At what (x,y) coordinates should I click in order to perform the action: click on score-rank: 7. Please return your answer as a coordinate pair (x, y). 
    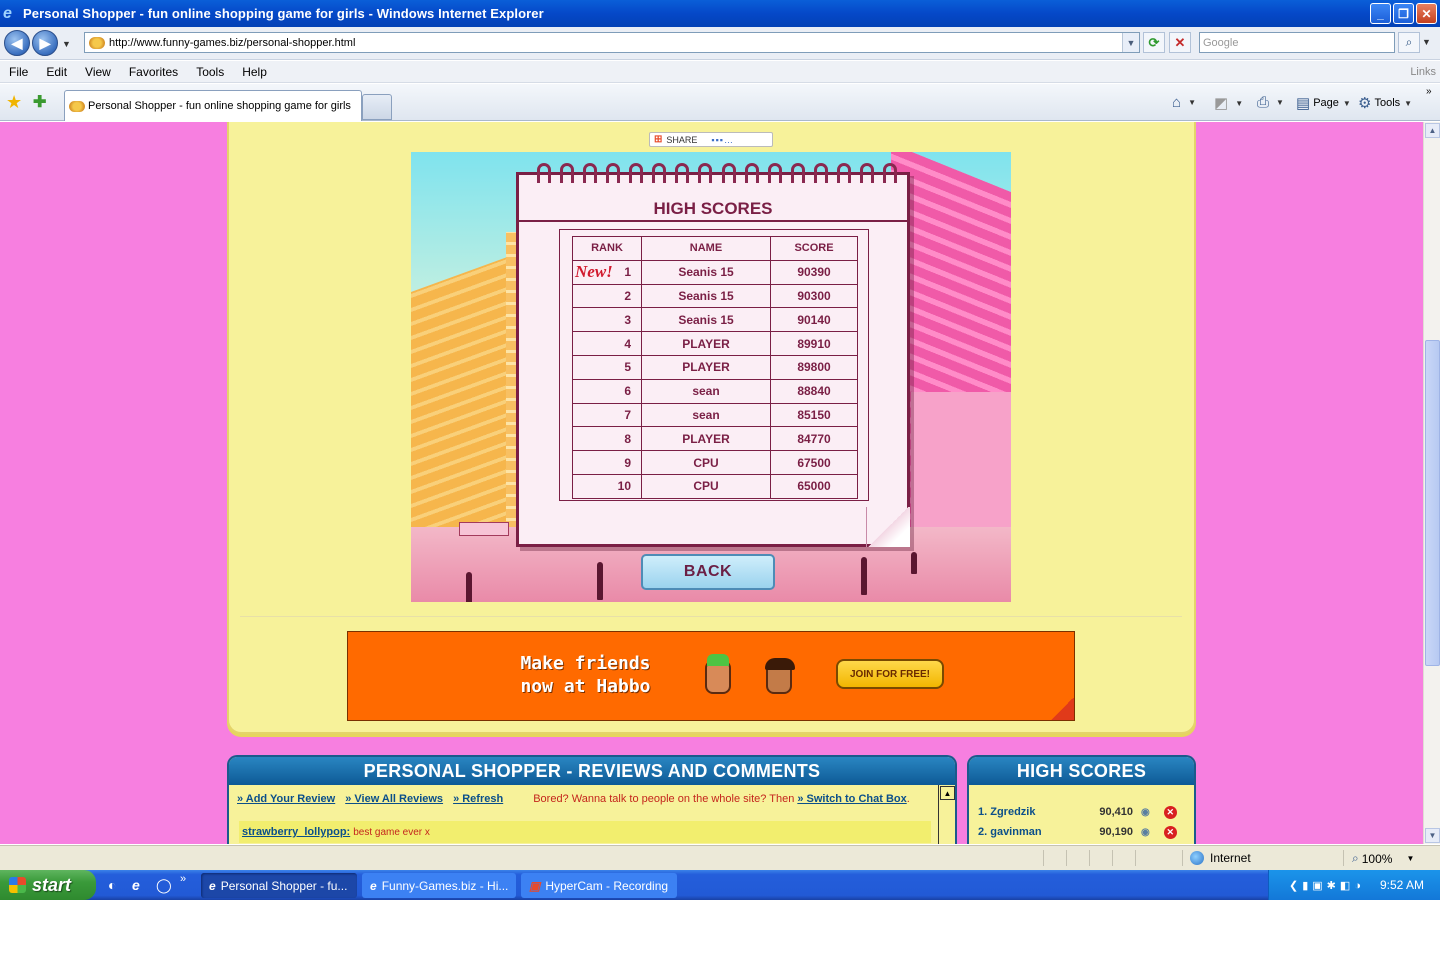
    Looking at the image, I should click on (607, 415).